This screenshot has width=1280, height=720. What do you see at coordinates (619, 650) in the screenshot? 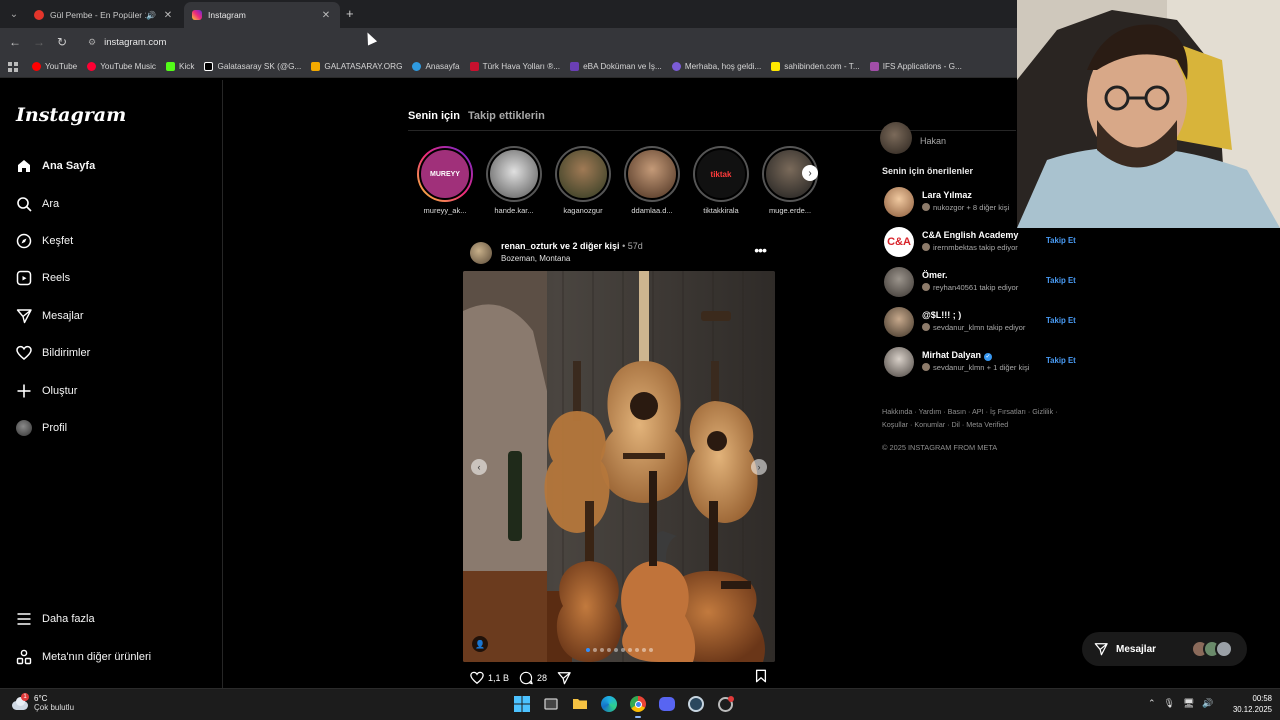
I see `carousel-indicator` at bounding box center [619, 650].